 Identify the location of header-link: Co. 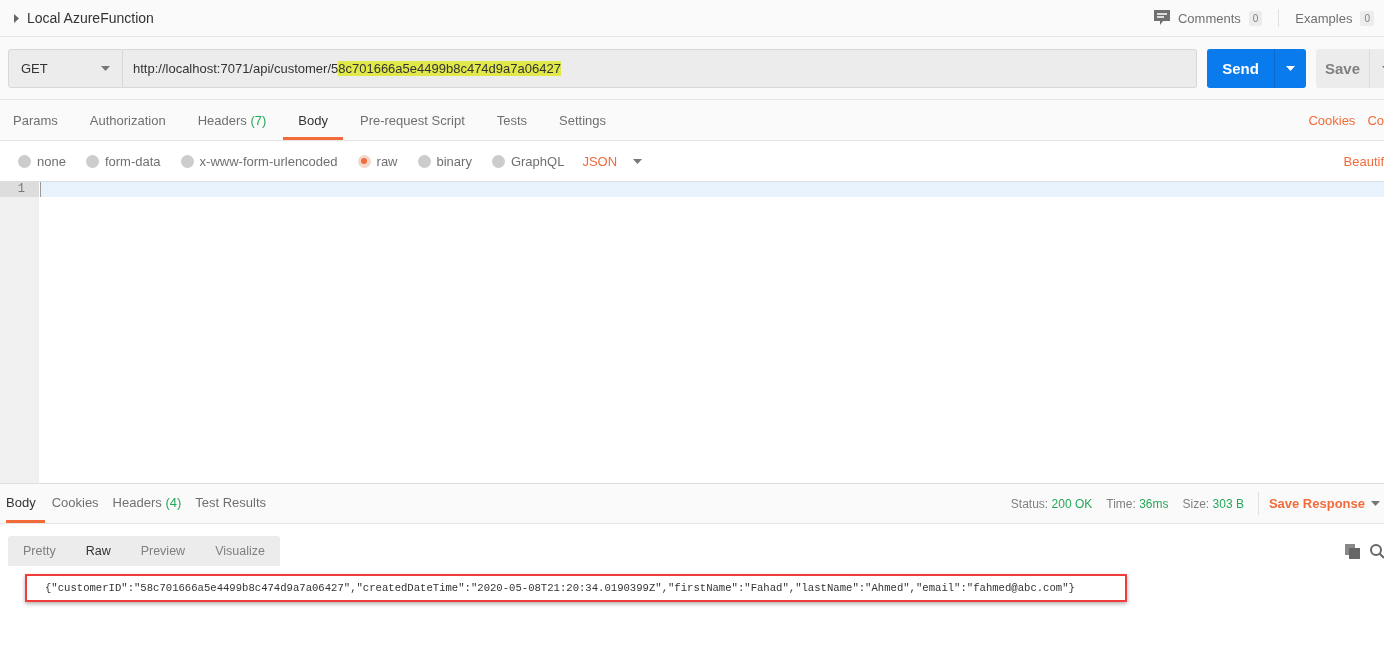
(1375, 120).